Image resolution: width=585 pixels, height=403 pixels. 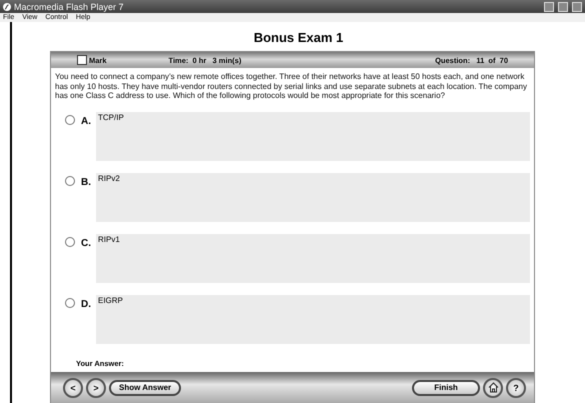 I want to click on option-letter: B., so click(x=86, y=182).